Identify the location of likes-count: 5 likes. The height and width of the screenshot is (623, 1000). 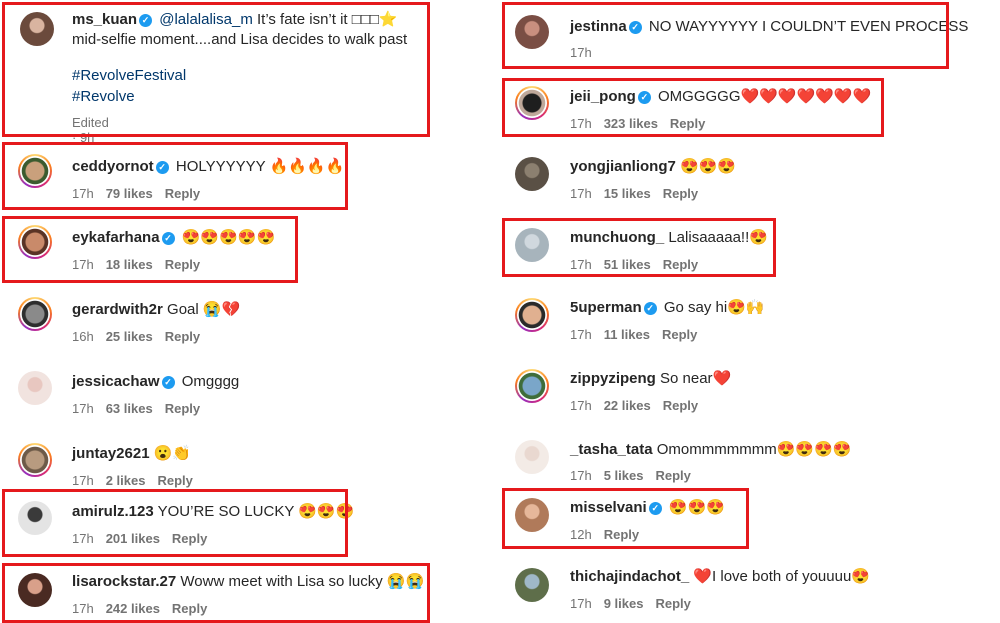
(624, 475).